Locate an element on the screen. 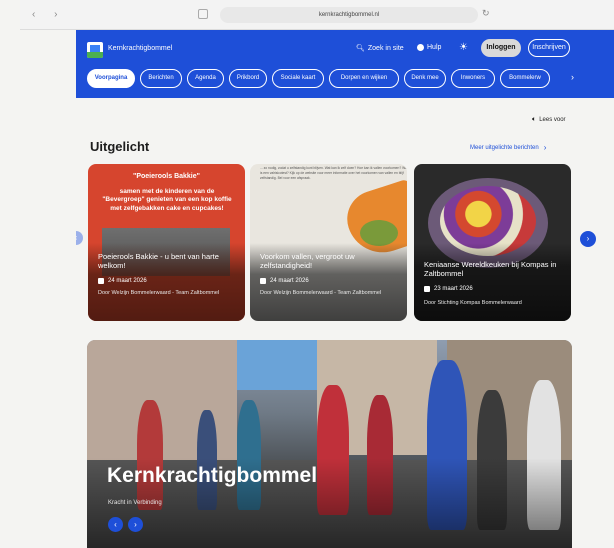  url-bar: kernkrachtigbommel.nl is located at coordinates (349, 15).